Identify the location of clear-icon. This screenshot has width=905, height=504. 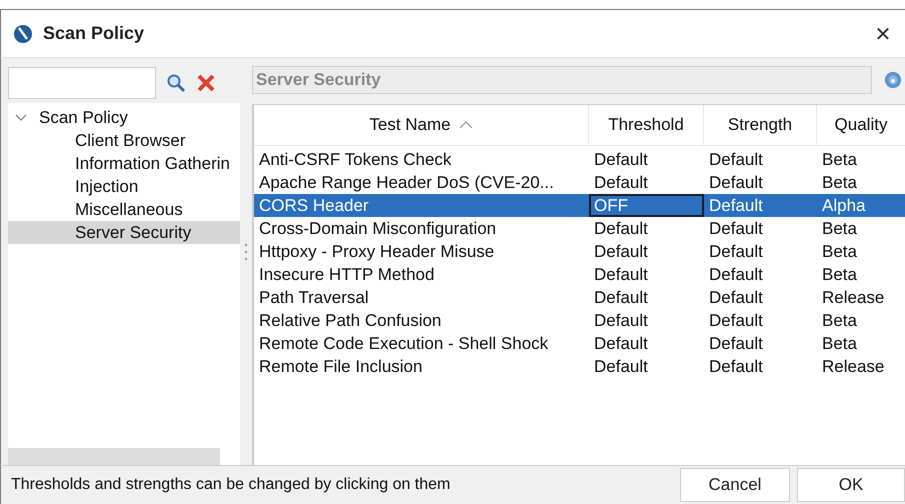
(206, 82).